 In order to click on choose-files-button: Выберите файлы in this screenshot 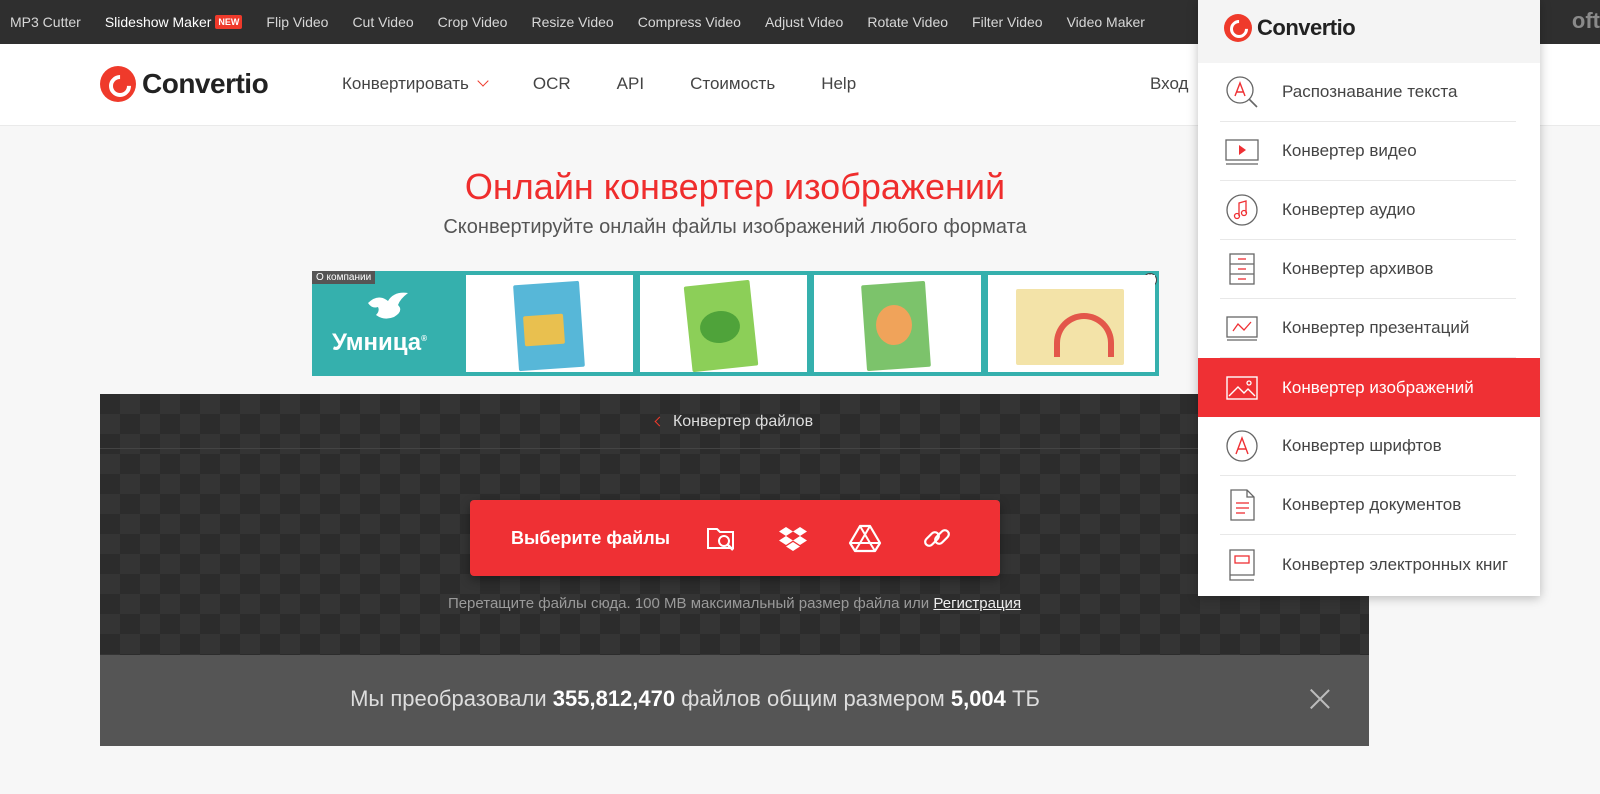, I will do `click(590, 538)`.